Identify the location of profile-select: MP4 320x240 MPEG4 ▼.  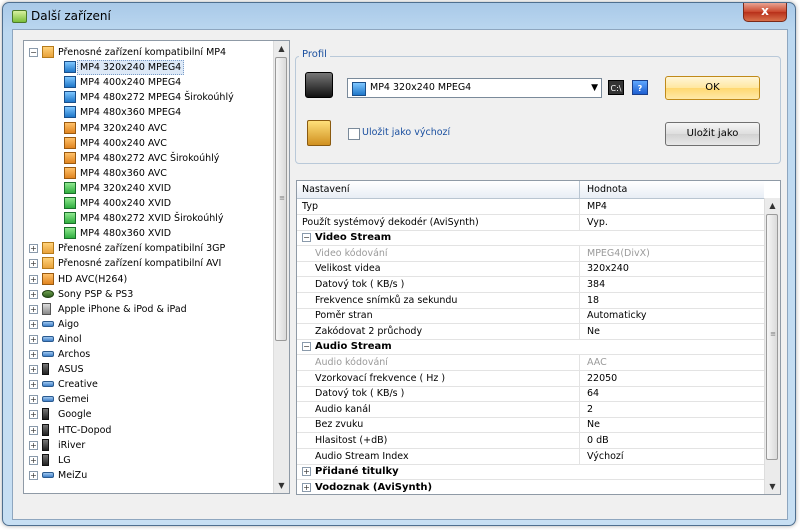
(474, 88).